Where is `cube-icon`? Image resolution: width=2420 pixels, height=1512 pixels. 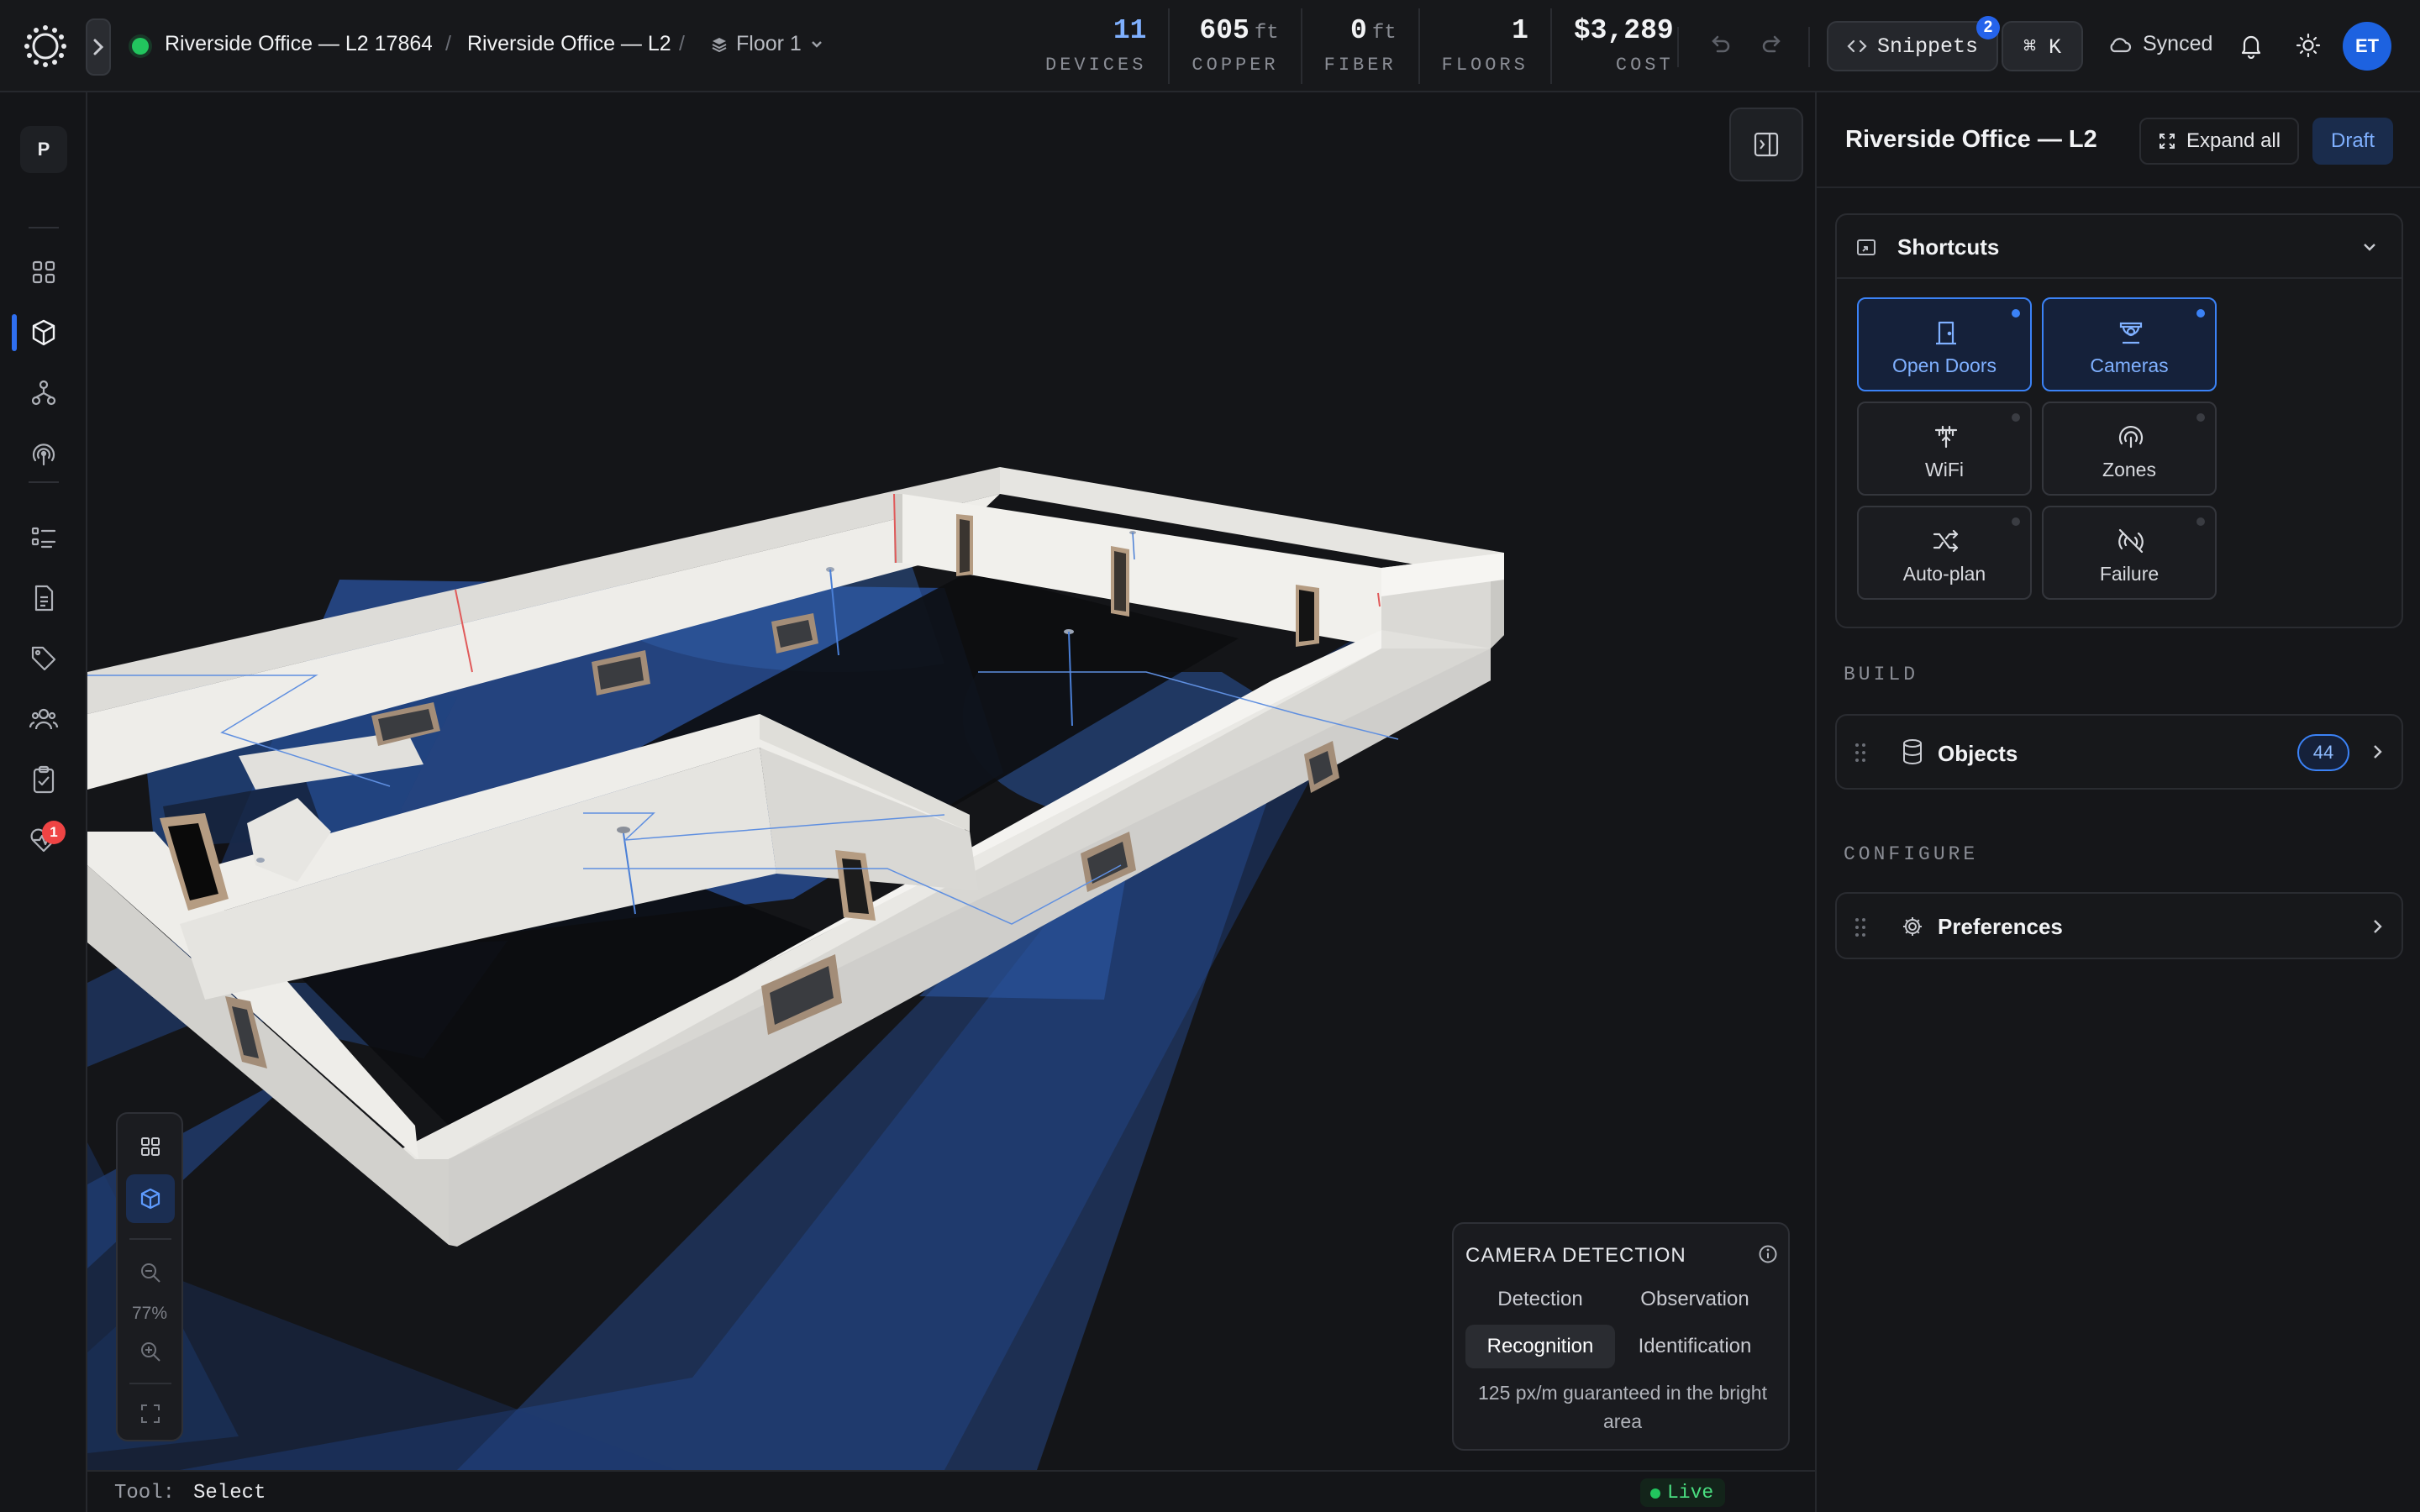
cube-icon is located at coordinates (150, 1199).